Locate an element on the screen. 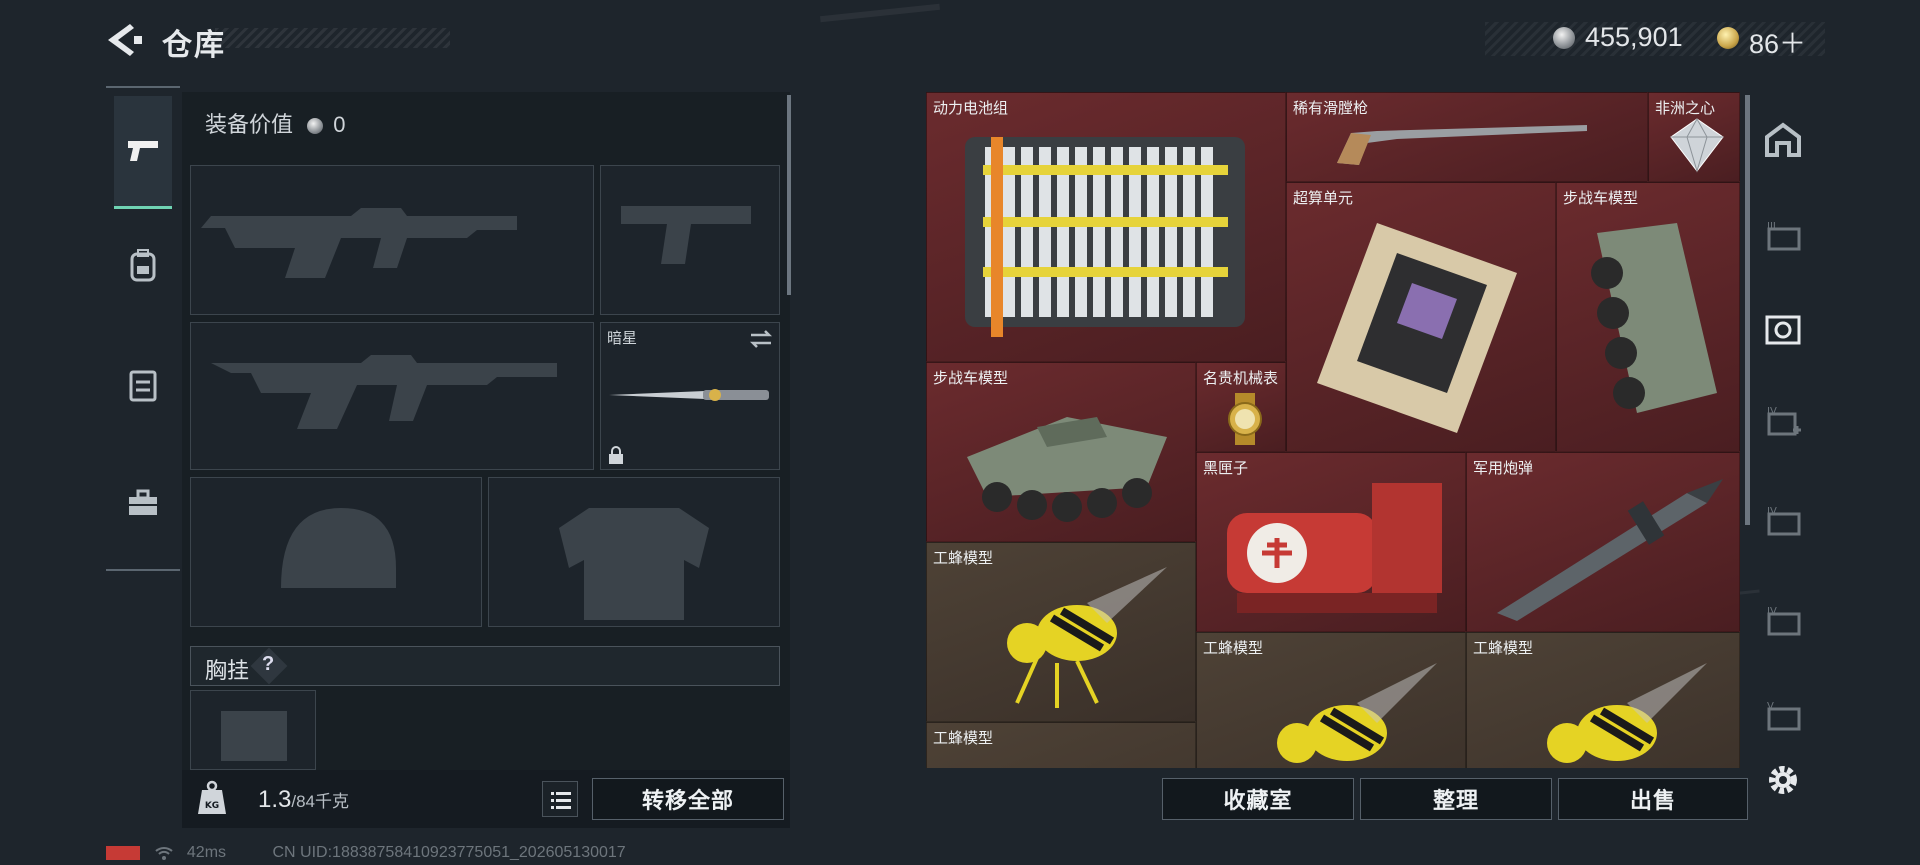 This screenshot has height=865, width=1920. gold-amount: 86＋ is located at coordinates (1777, 41).